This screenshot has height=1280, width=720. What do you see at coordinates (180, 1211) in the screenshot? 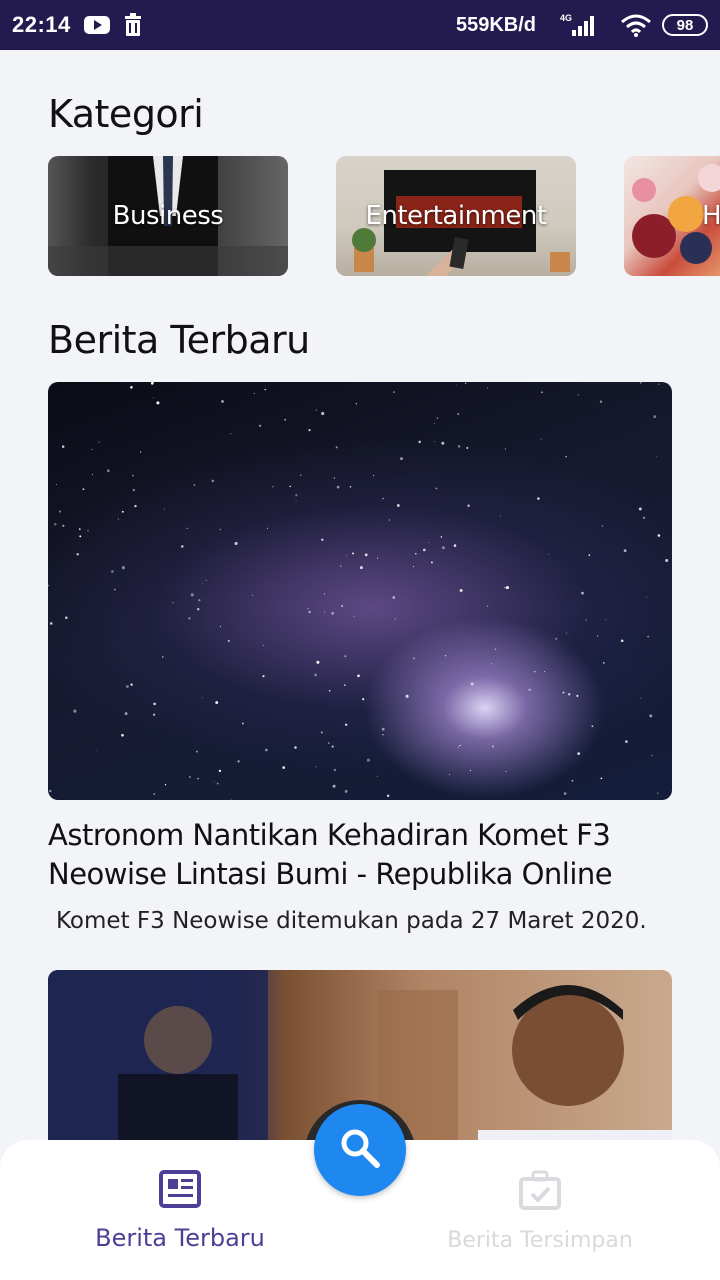
I see `nav-berita-terbaru: Berita Terbaru` at bounding box center [180, 1211].